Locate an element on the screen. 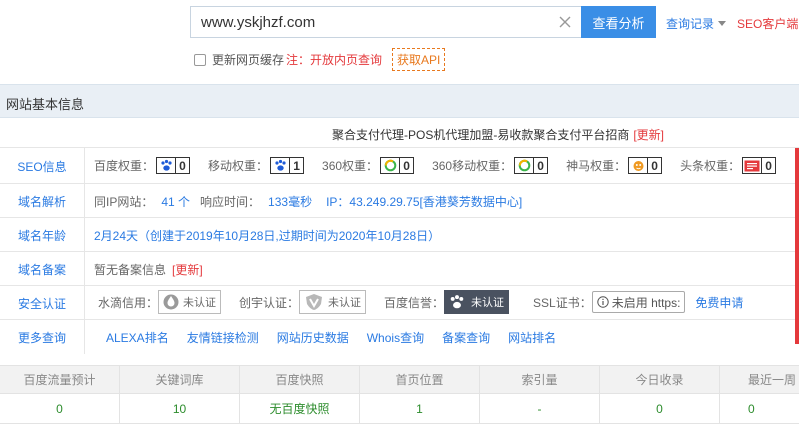  360-mobile-weight: 360移动权重： 0 is located at coordinates (490, 165).